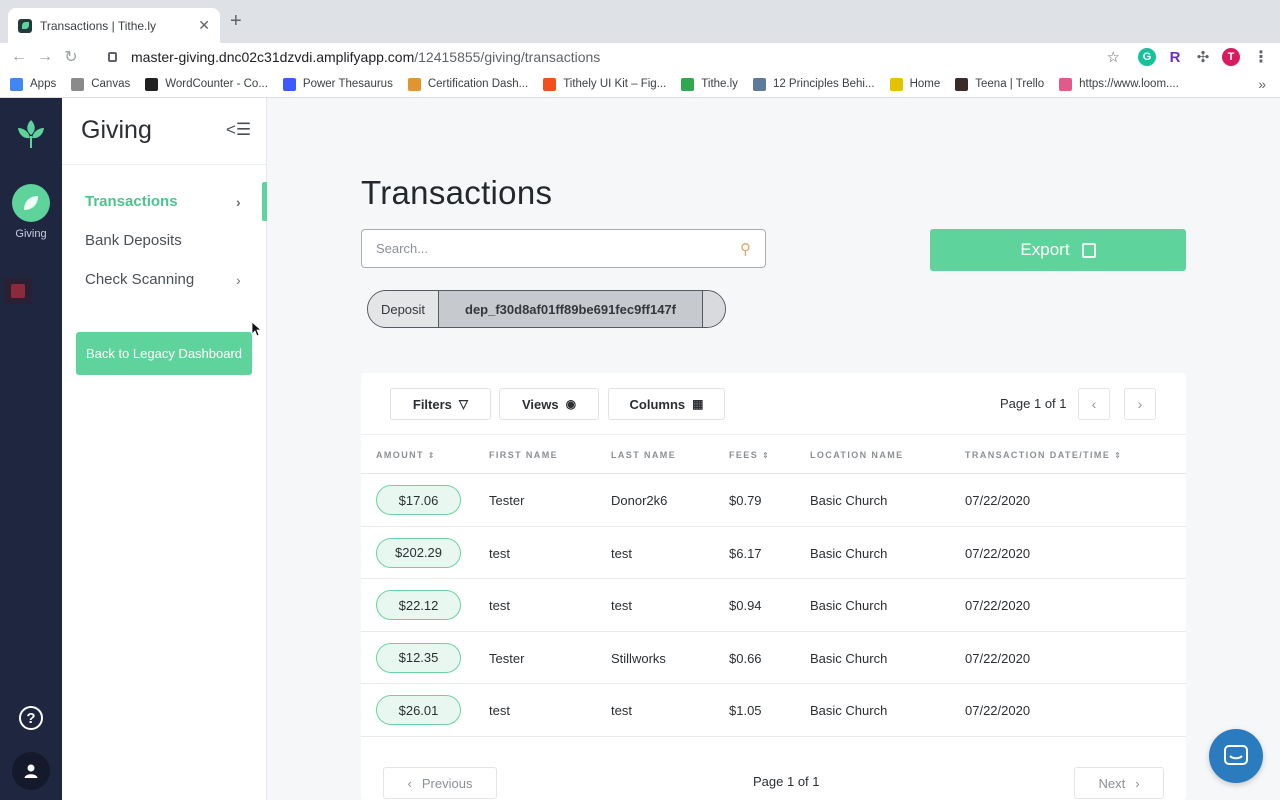 The height and width of the screenshot is (800, 1280). What do you see at coordinates (745, 605) in the screenshot?
I see `cell-fees: $0.94` at bounding box center [745, 605].